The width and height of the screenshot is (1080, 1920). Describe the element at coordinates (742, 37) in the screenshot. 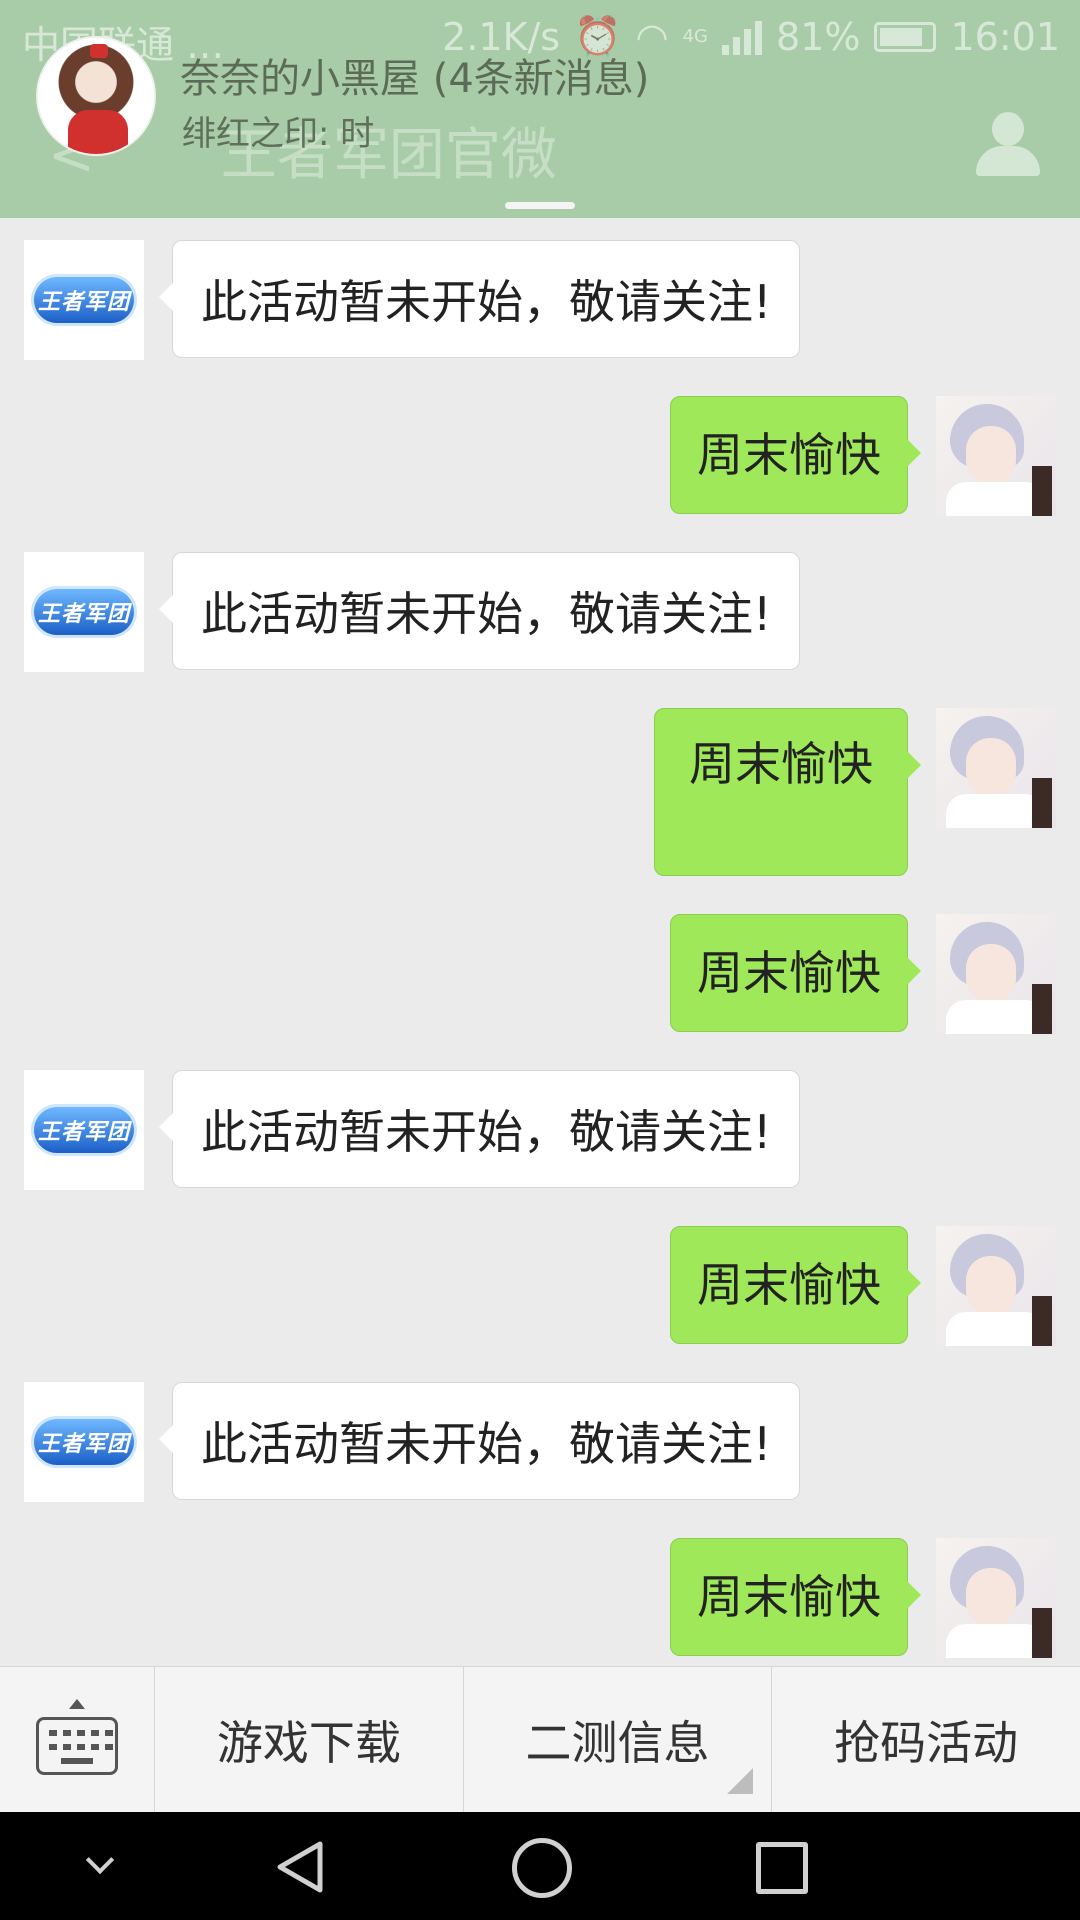

I see `signal-icon` at that location.